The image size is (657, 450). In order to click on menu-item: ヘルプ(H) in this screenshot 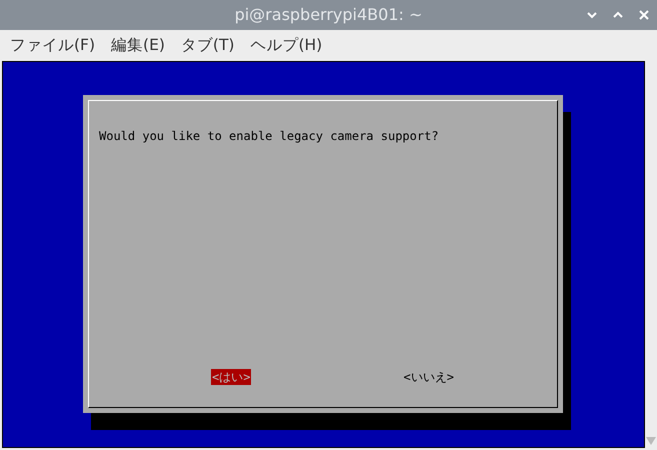, I will do `click(286, 46)`.